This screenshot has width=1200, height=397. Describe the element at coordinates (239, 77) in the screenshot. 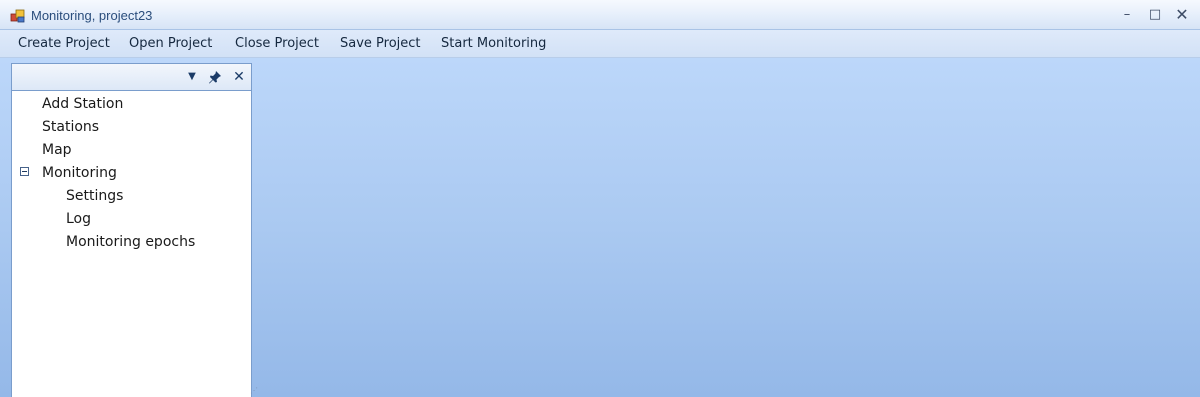

I see `close-icon: ✕` at that location.